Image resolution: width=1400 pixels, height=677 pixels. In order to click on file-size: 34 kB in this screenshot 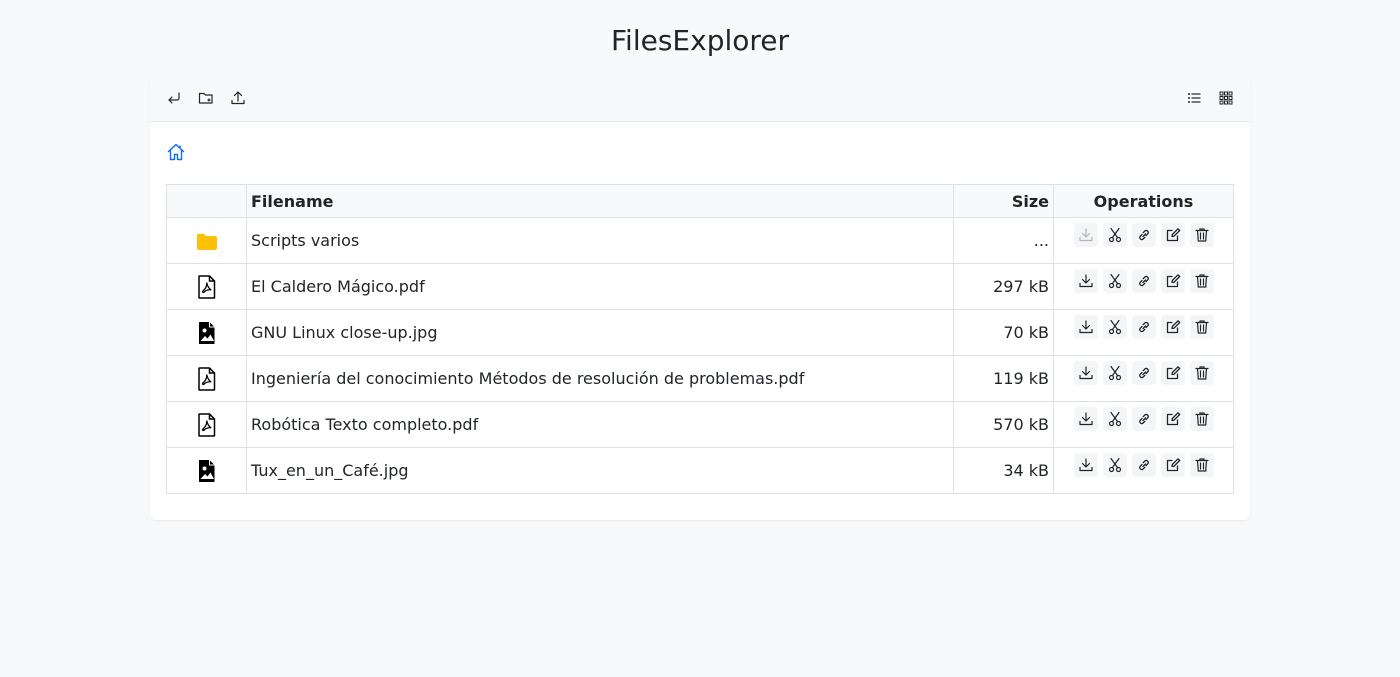, I will do `click(1003, 470)`.